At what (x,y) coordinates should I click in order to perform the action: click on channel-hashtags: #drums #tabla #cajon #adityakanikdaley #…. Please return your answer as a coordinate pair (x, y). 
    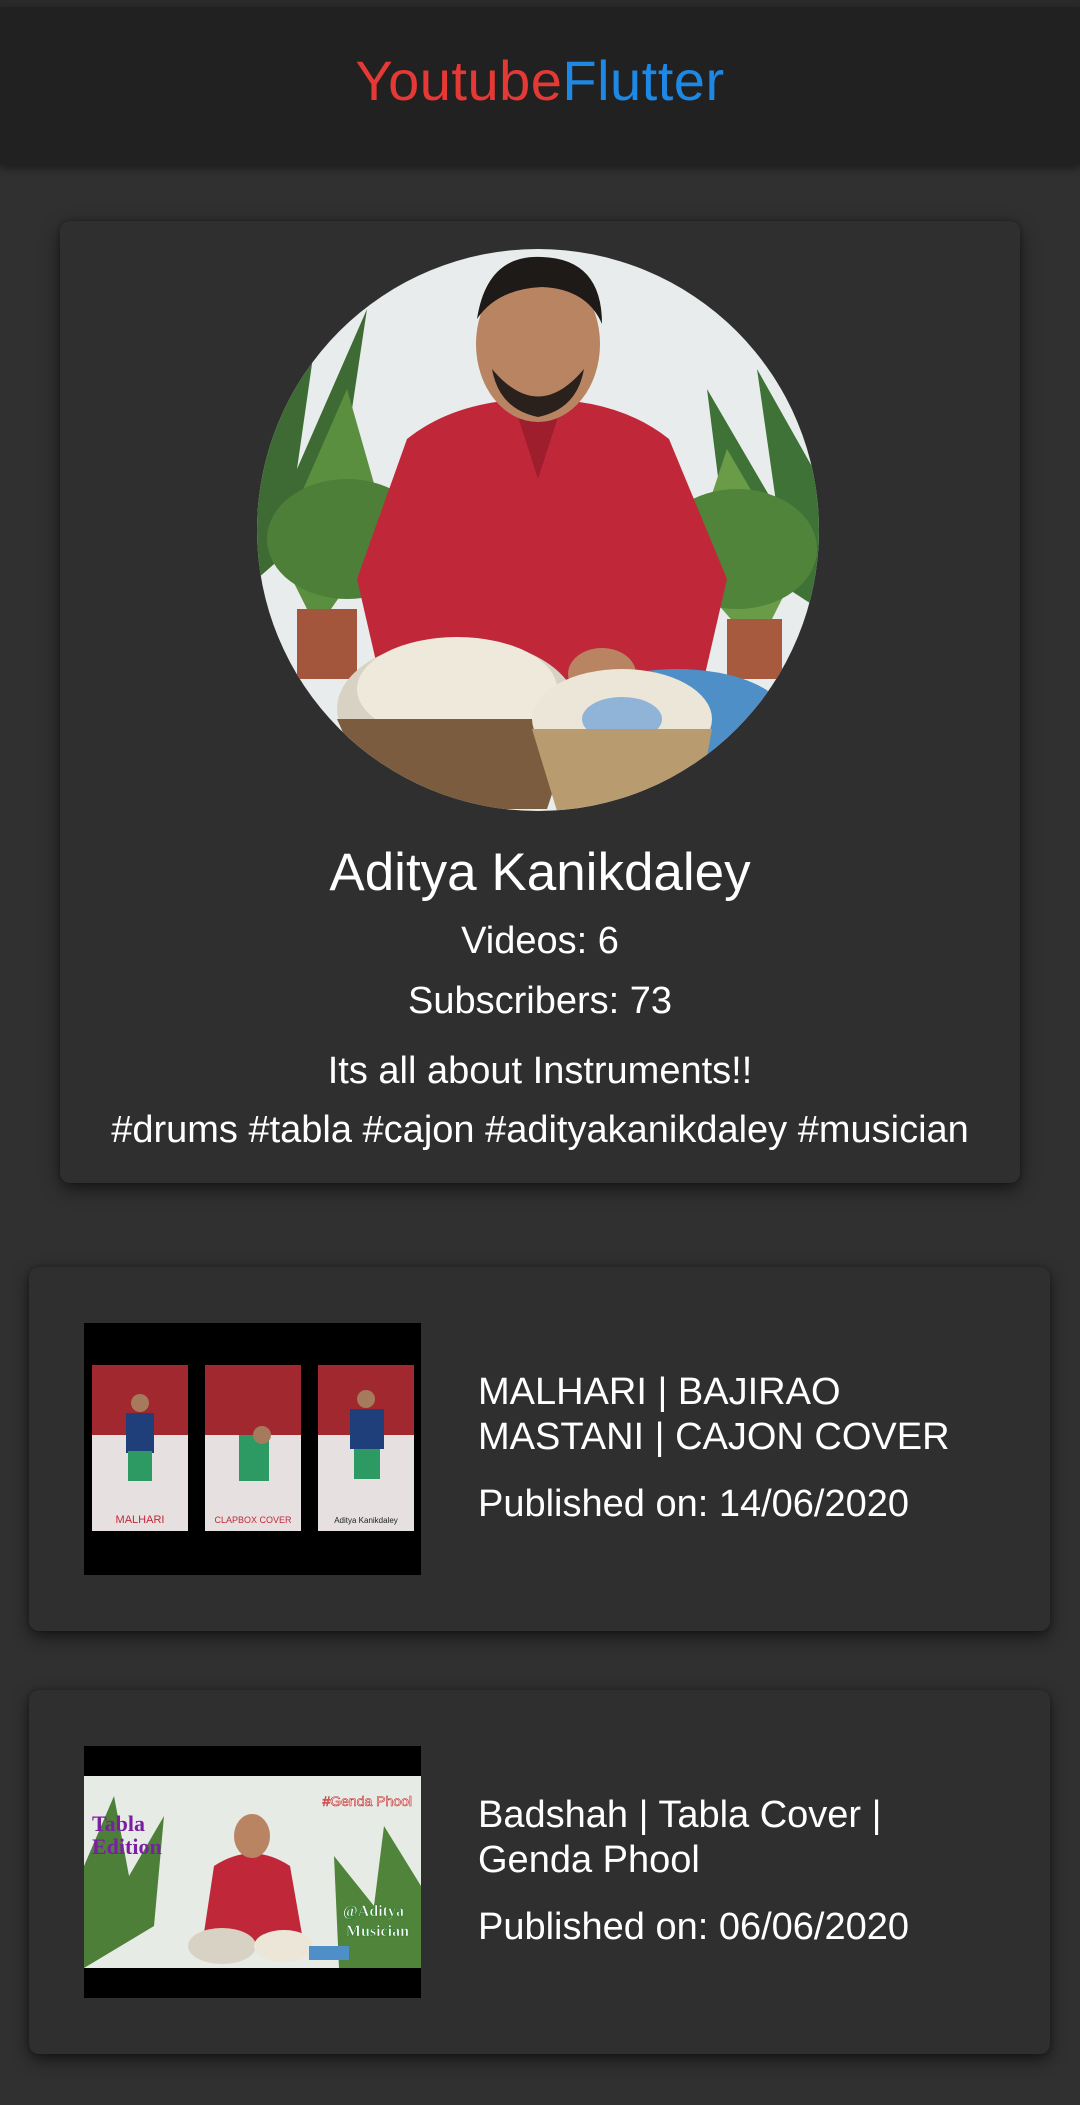
    Looking at the image, I should click on (540, 1130).